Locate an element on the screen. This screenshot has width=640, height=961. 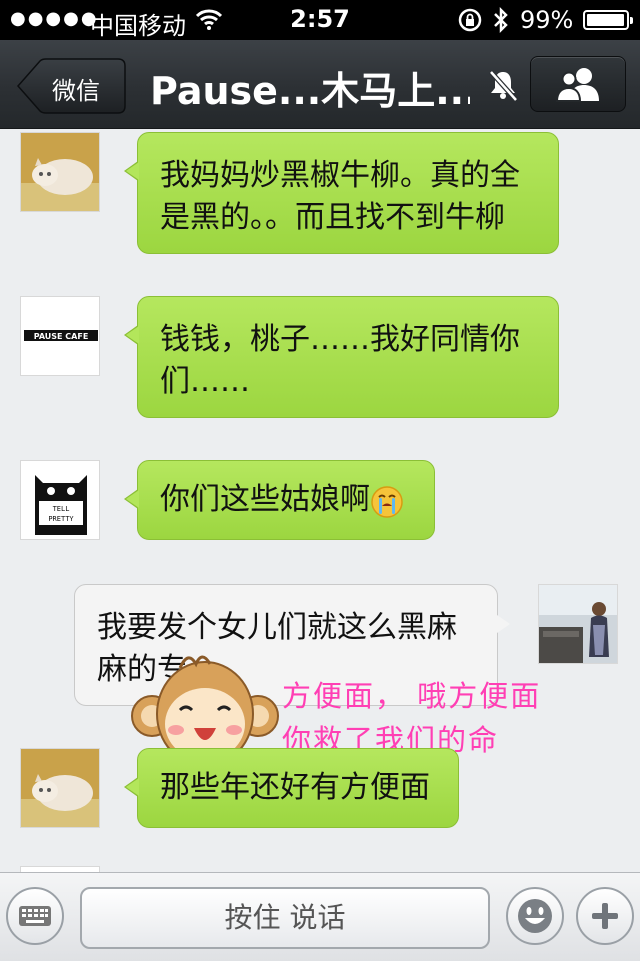
svg-text: PRETTY is located at coordinates (61, 519).